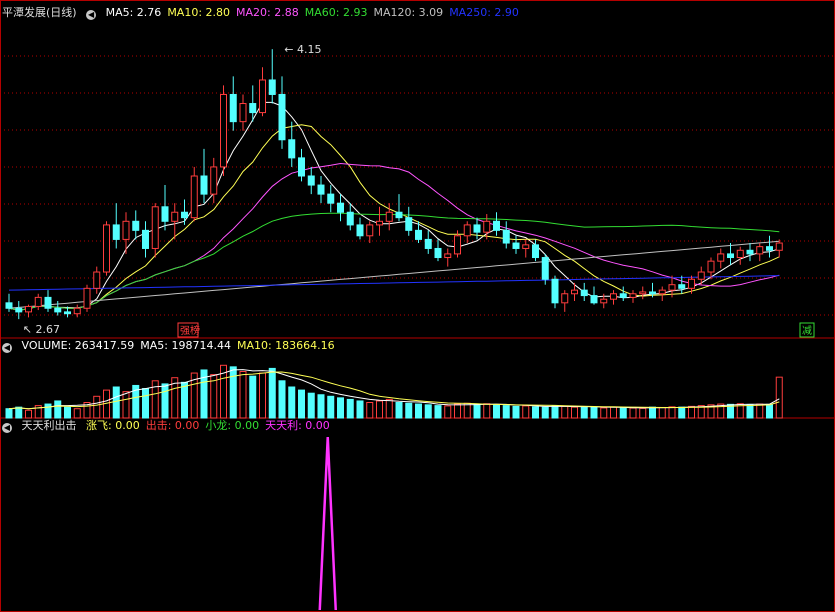 This screenshot has width=835, height=612. I want to click on badge-right: 减, so click(807, 331).